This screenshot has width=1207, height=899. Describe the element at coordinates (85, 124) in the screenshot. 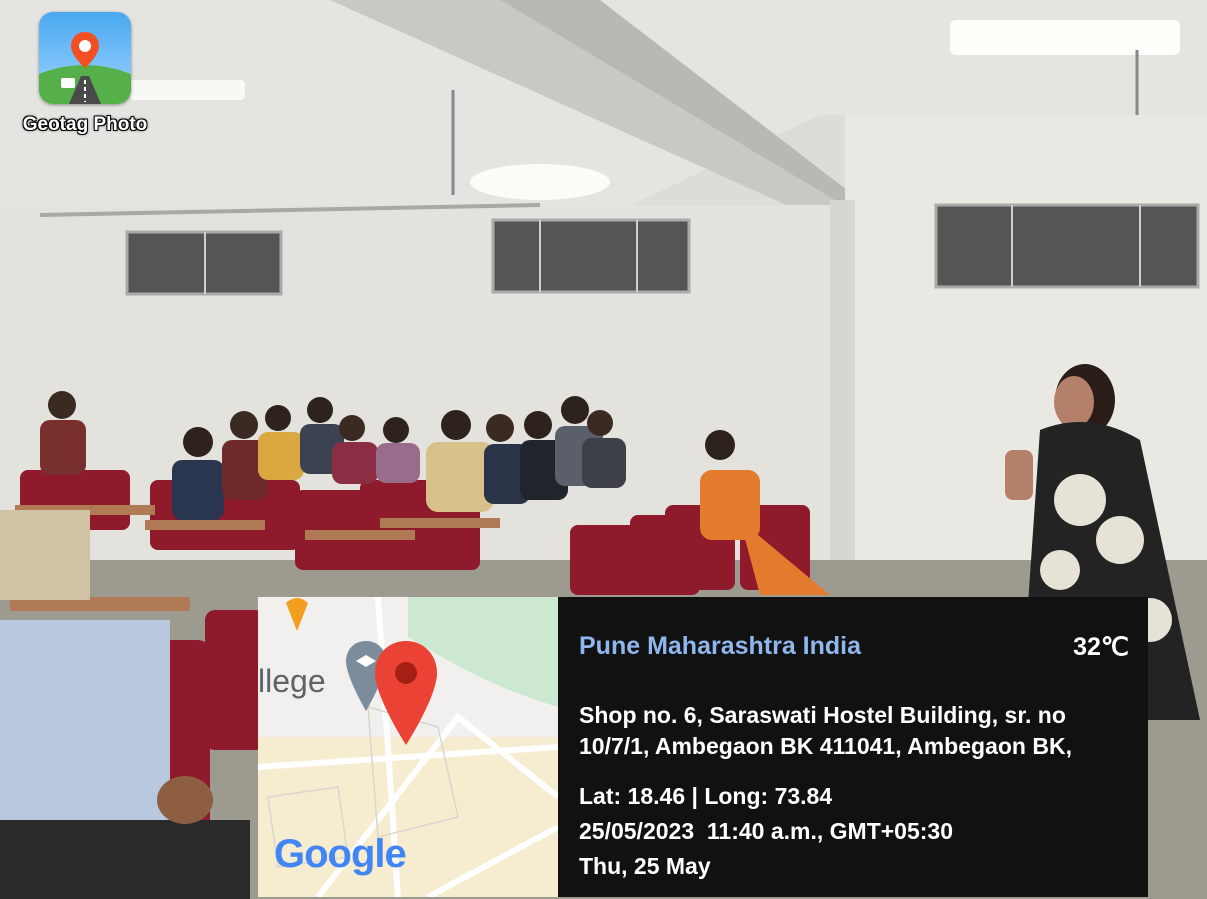

I see `geotag-photo-label: Geotag Photo` at that location.